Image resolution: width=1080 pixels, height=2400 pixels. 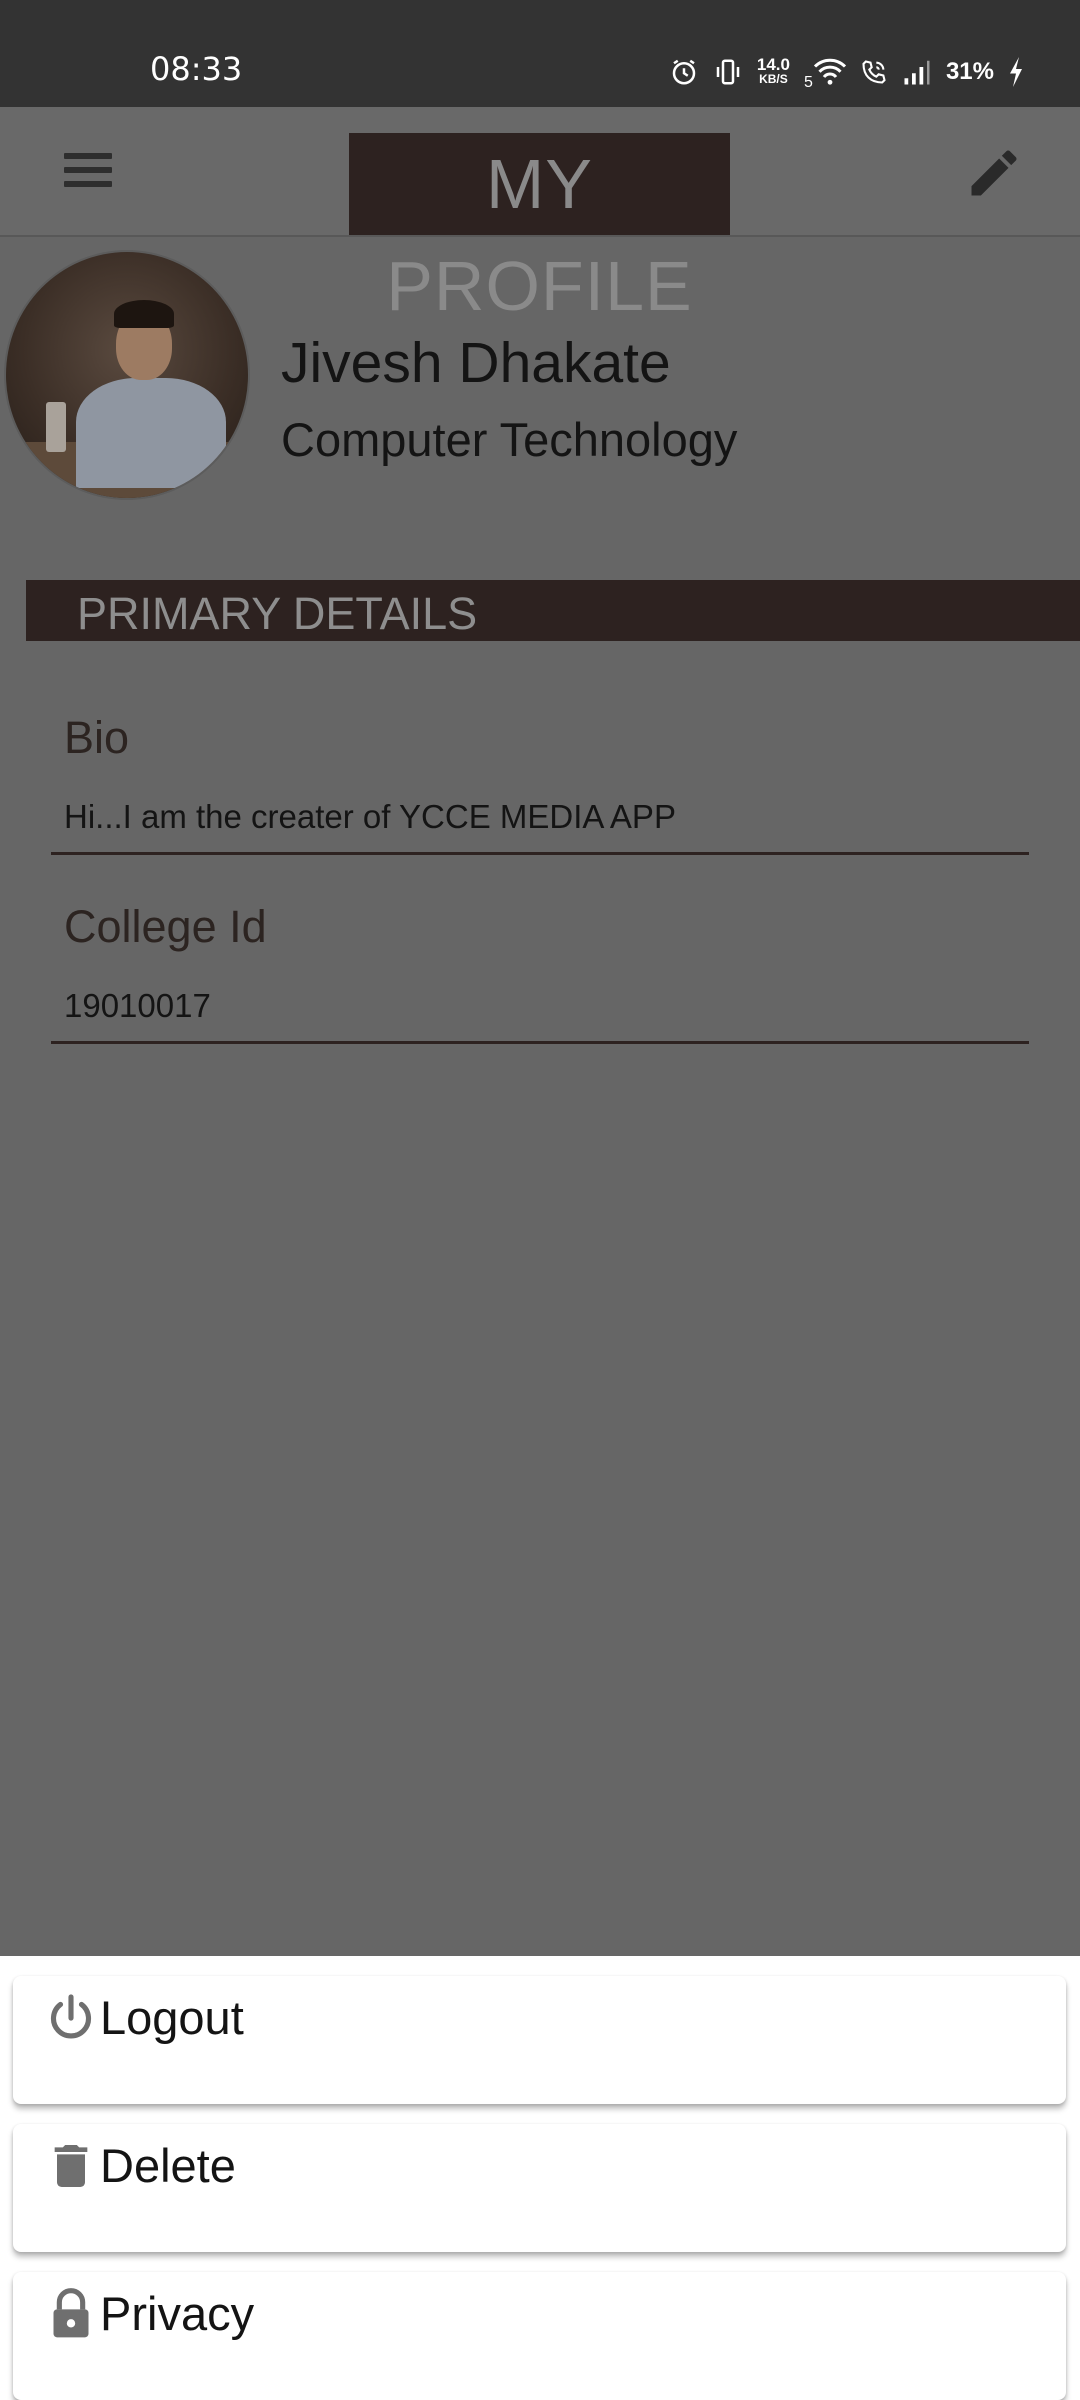 I want to click on status-icons: 14.0 KB/S 5 31%, so click(x=846, y=72).